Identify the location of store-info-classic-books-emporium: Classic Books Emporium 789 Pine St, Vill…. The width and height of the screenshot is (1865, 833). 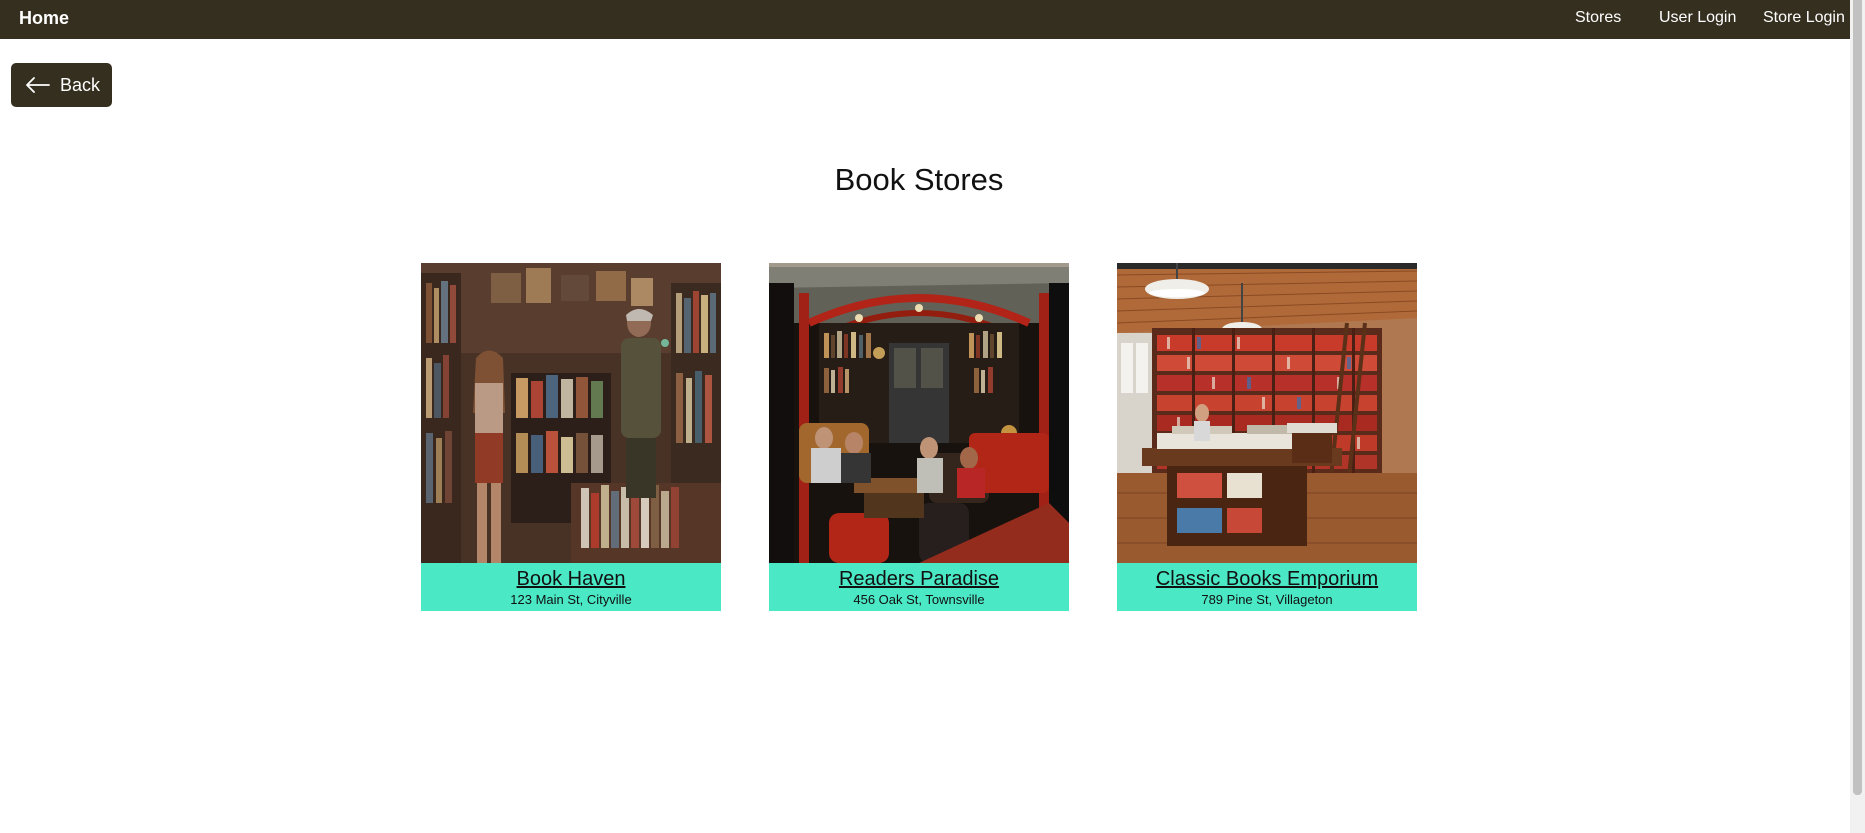
(1267, 587).